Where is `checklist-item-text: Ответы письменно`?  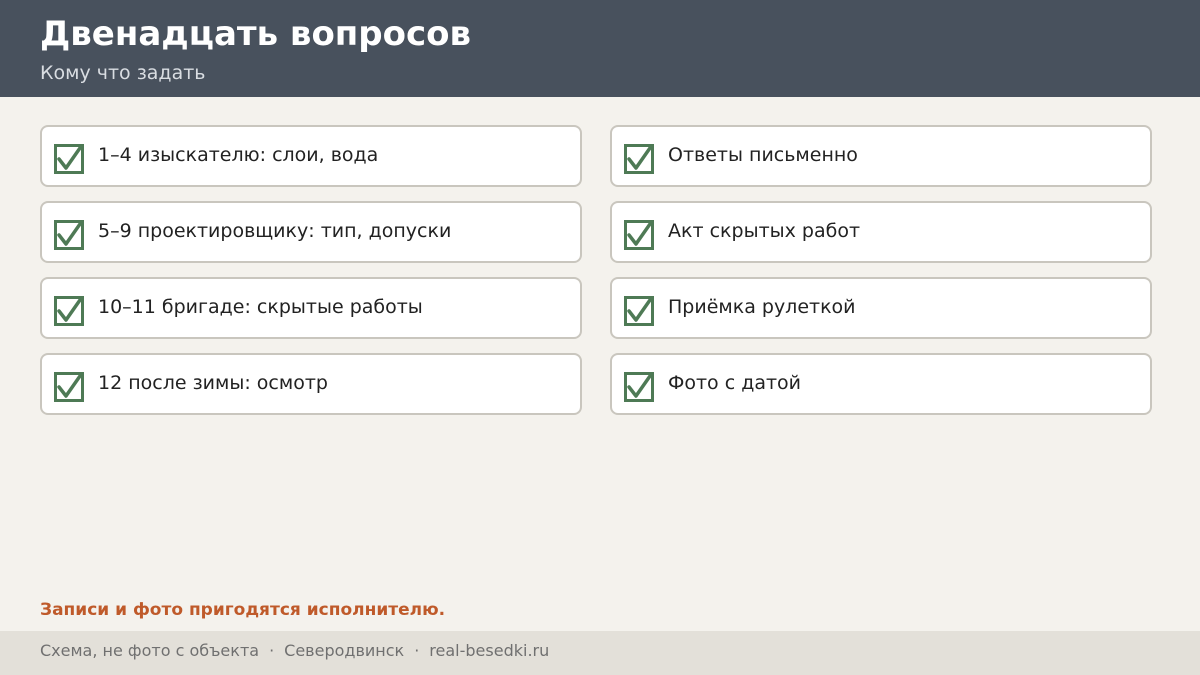
checklist-item-text: Ответы письменно is located at coordinates (763, 155).